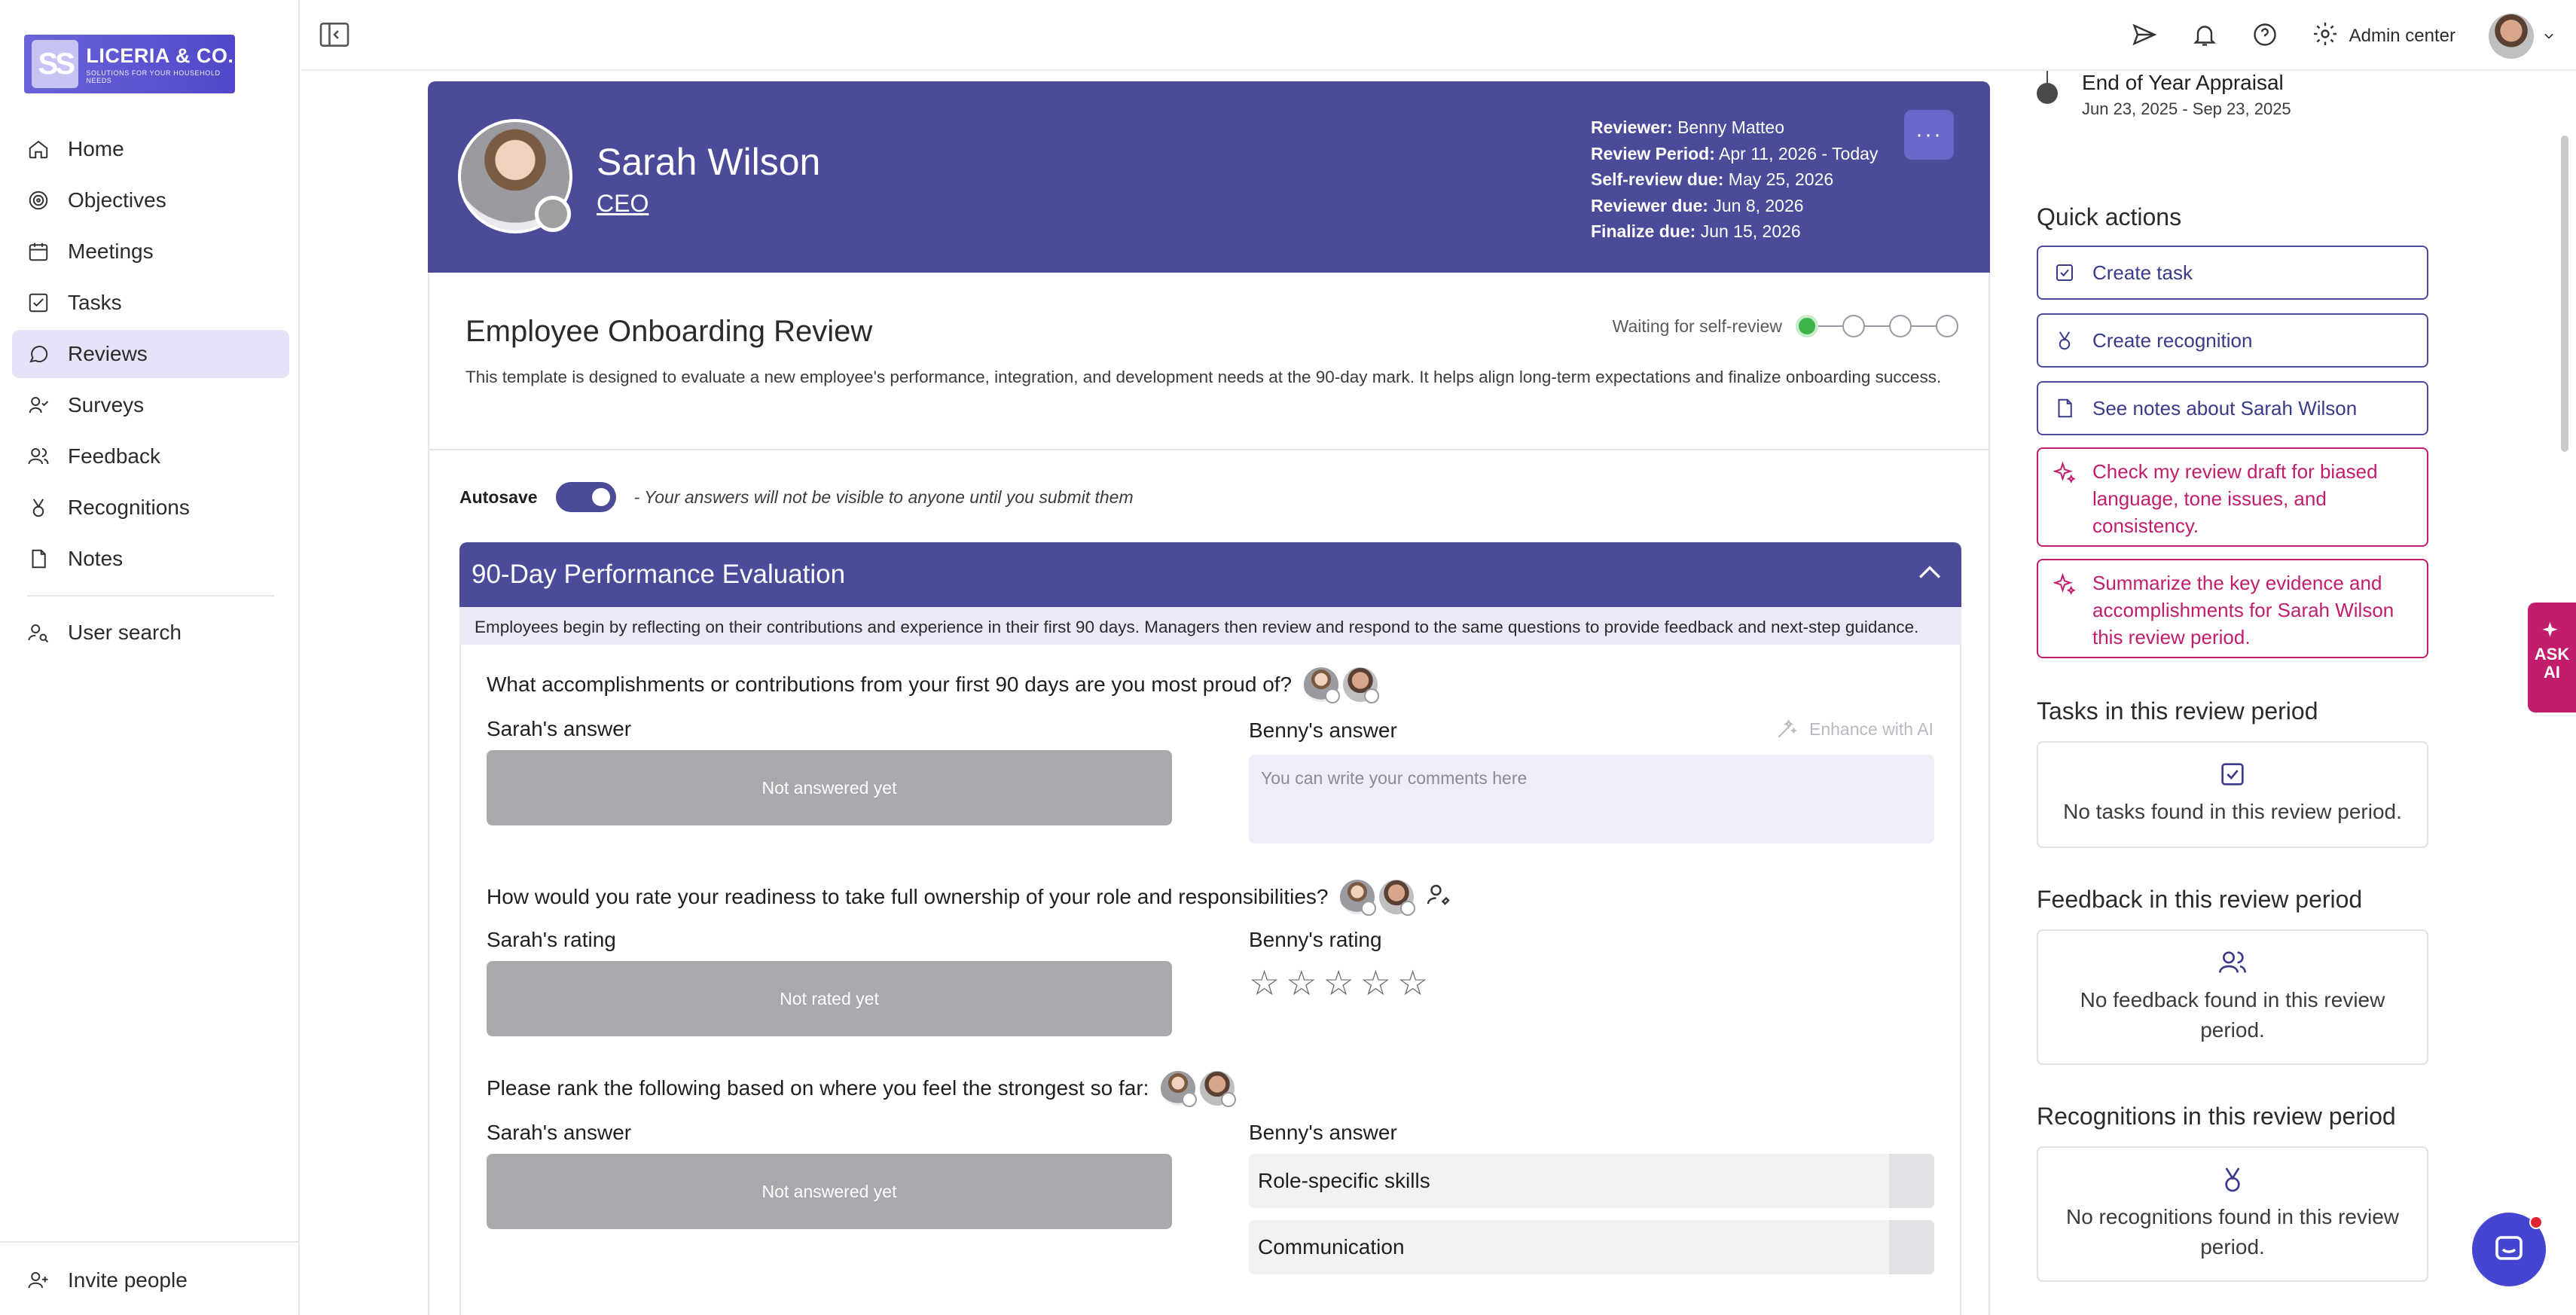 Image resolution: width=2576 pixels, height=1315 pixels. I want to click on nav-item-user-search: User search, so click(150, 633).